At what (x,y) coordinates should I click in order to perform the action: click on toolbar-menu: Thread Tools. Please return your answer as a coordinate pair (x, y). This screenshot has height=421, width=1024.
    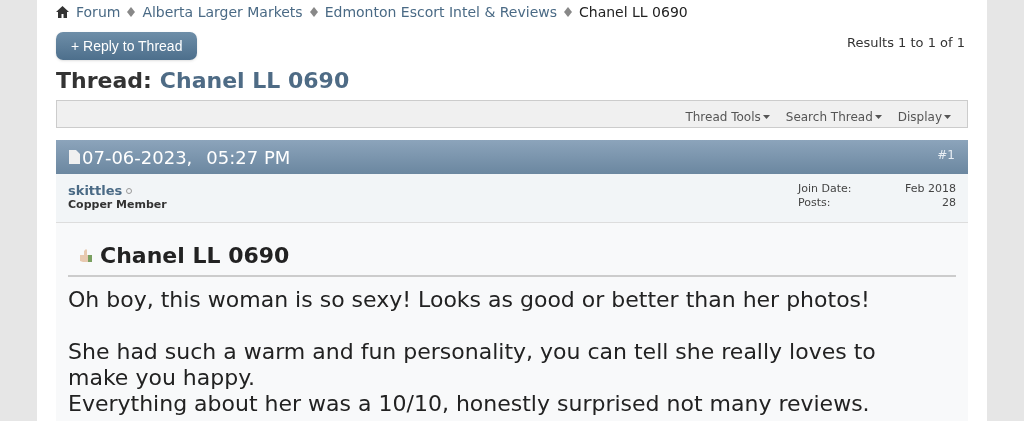
    Looking at the image, I should click on (727, 117).